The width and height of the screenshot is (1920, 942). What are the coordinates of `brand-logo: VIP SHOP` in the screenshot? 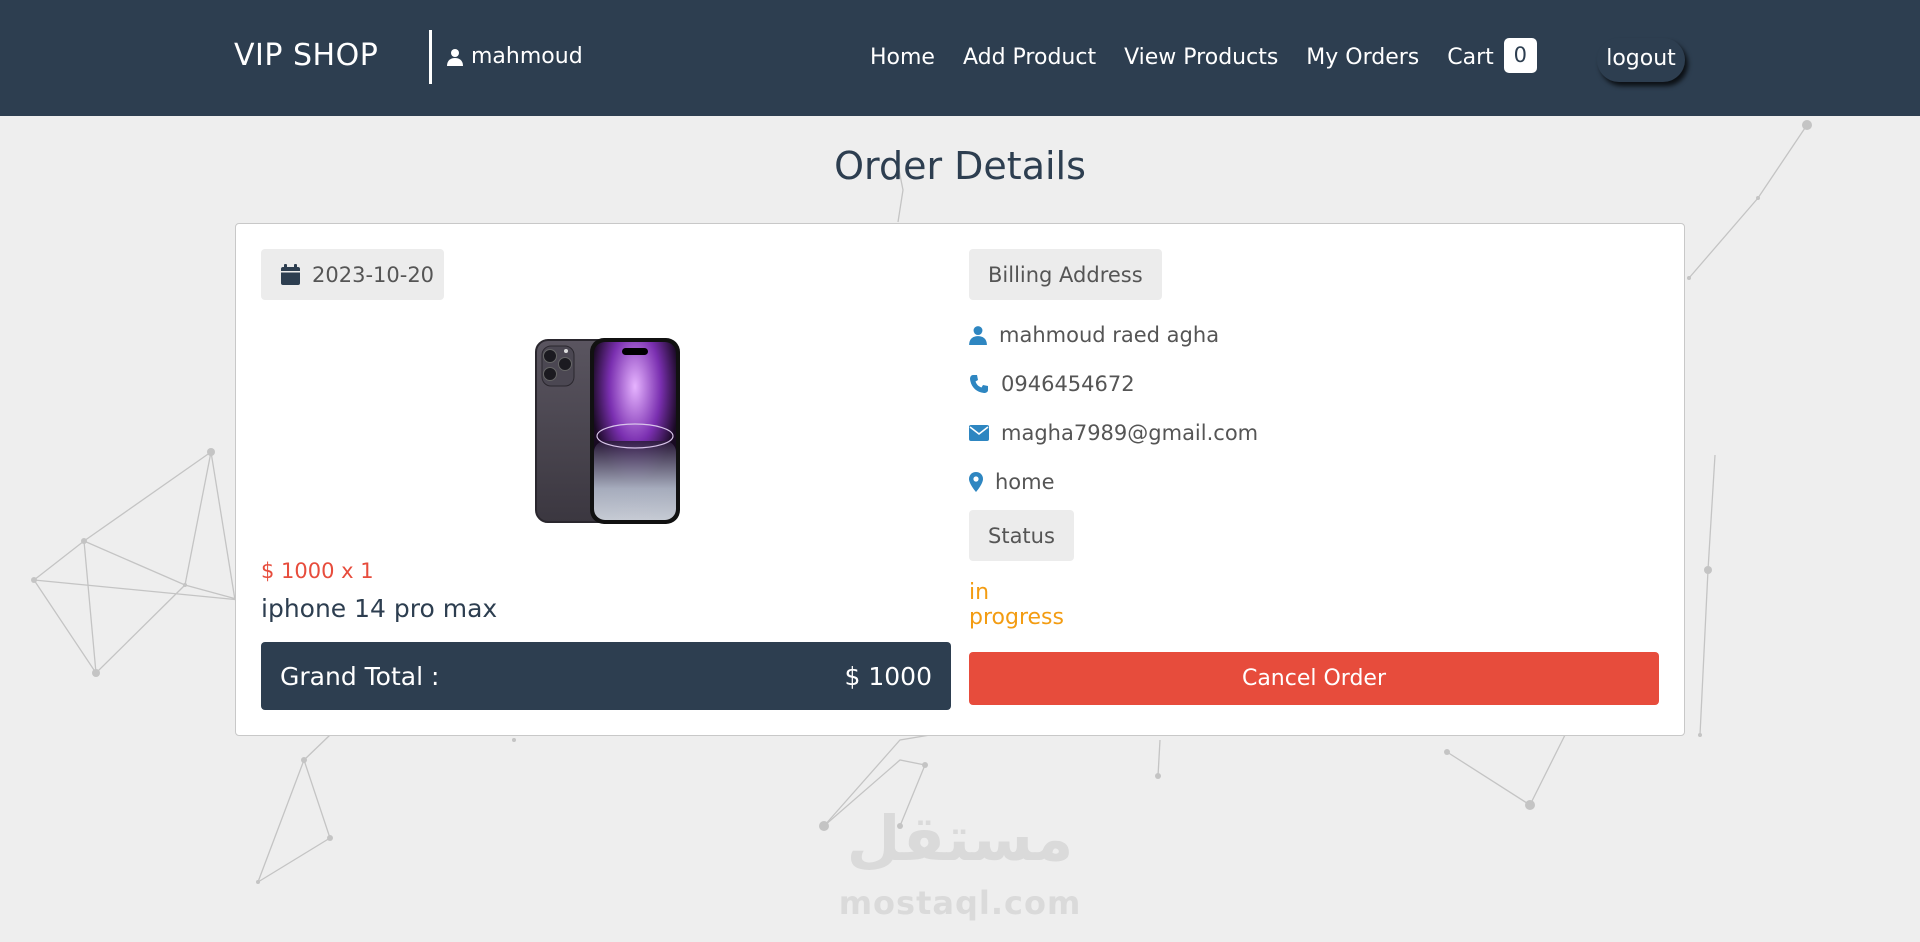 It's located at (306, 55).